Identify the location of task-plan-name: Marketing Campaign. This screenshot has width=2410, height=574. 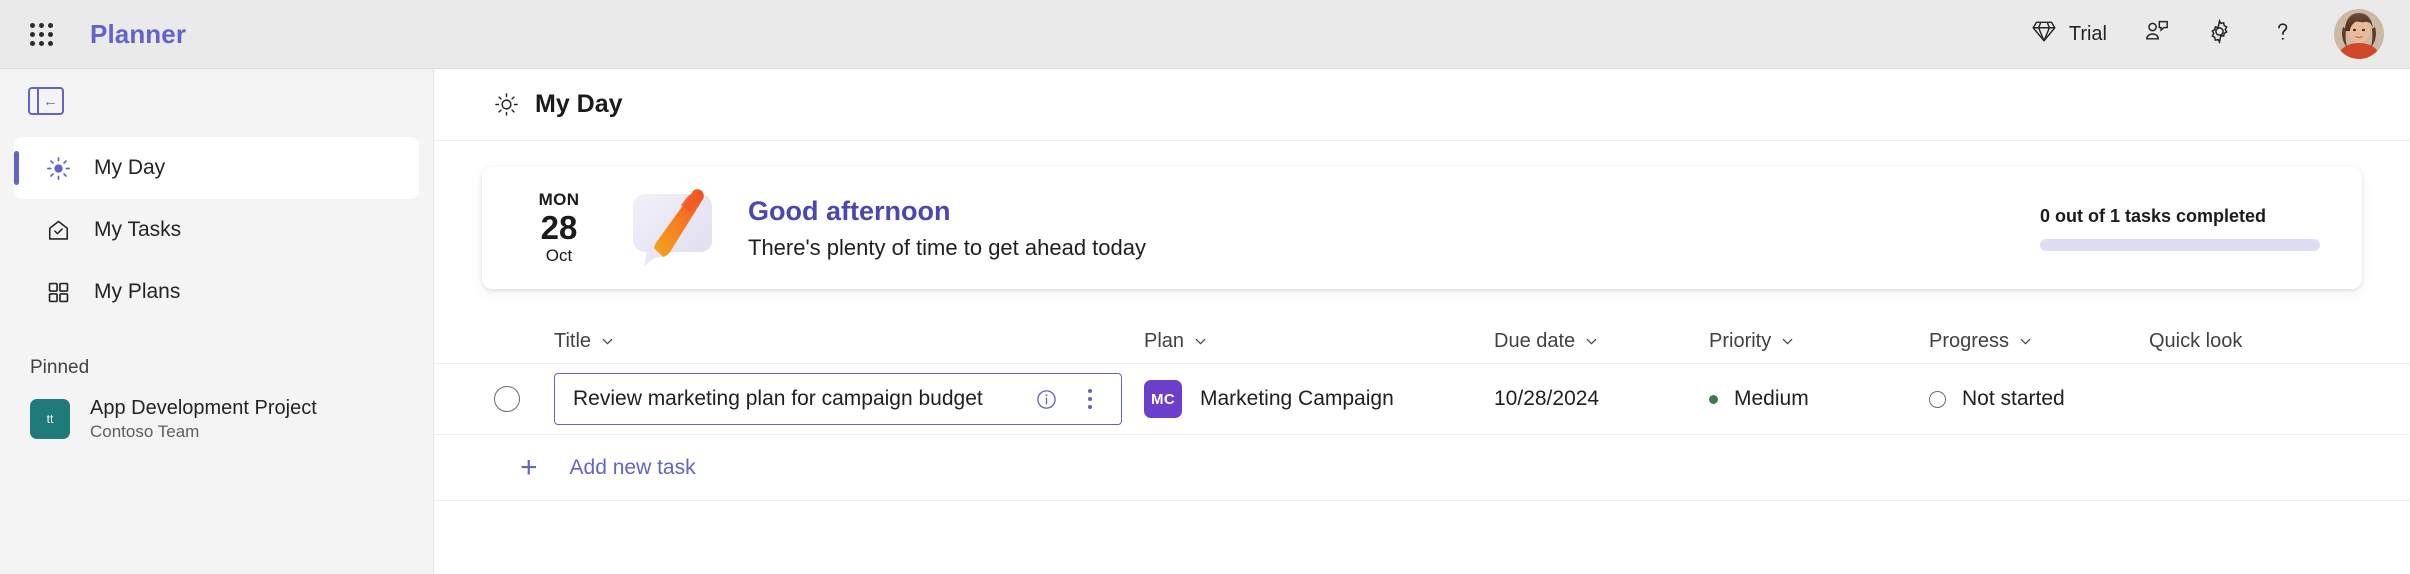
(1297, 398).